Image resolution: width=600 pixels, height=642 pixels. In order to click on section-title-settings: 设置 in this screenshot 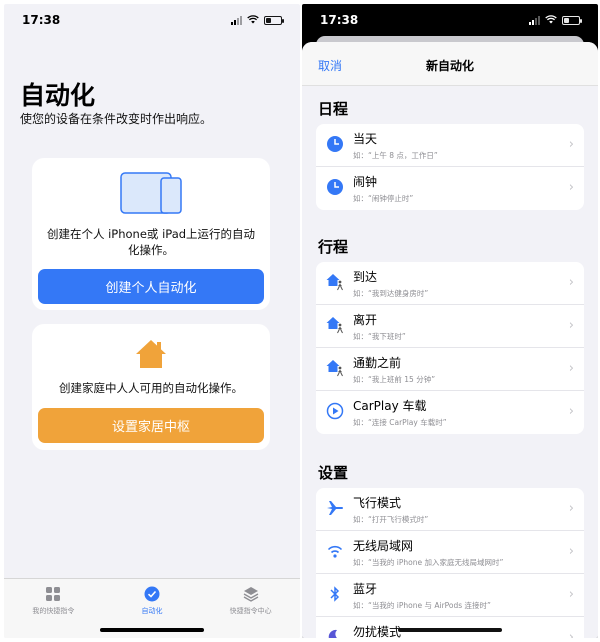, I will do `click(333, 473)`.